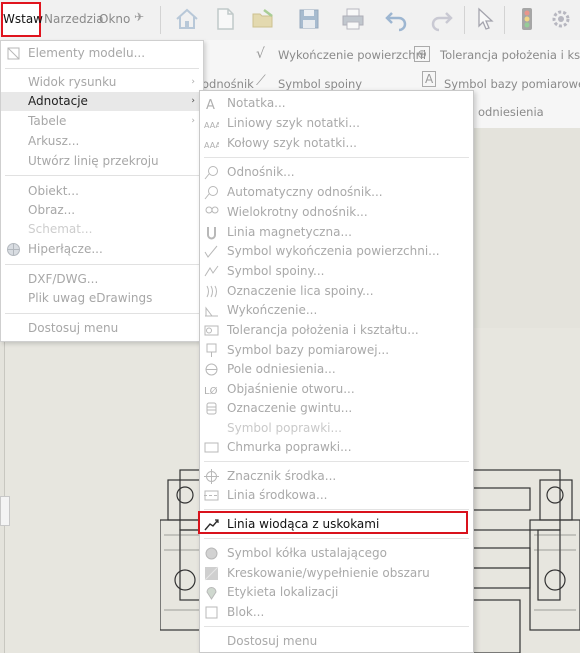 The width and height of the screenshot is (580, 653). What do you see at coordinates (102, 82) in the screenshot?
I see `menu-item-drawing-view: Widok rysunku ›` at bounding box center [102, 82].